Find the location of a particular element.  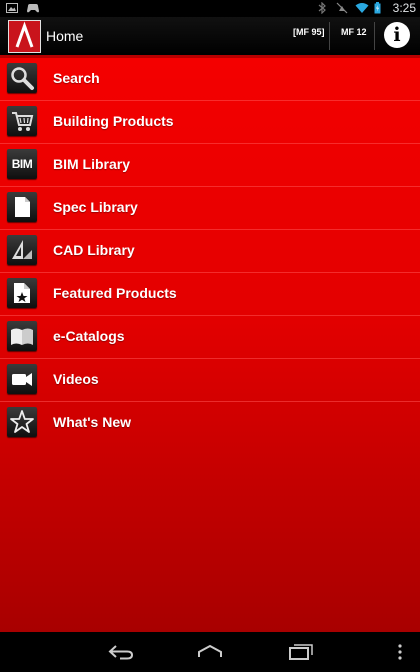

recent-apps-button is located at coordinates (300, 652).